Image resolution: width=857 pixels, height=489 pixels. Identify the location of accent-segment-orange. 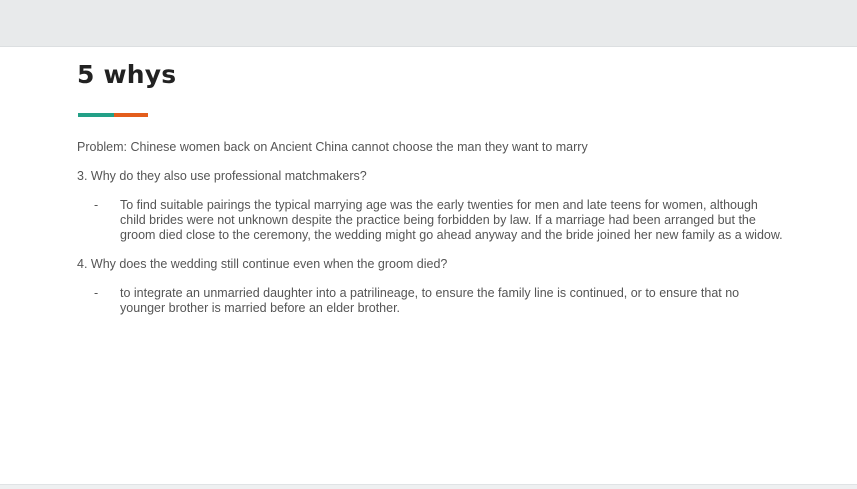
(131, 115).